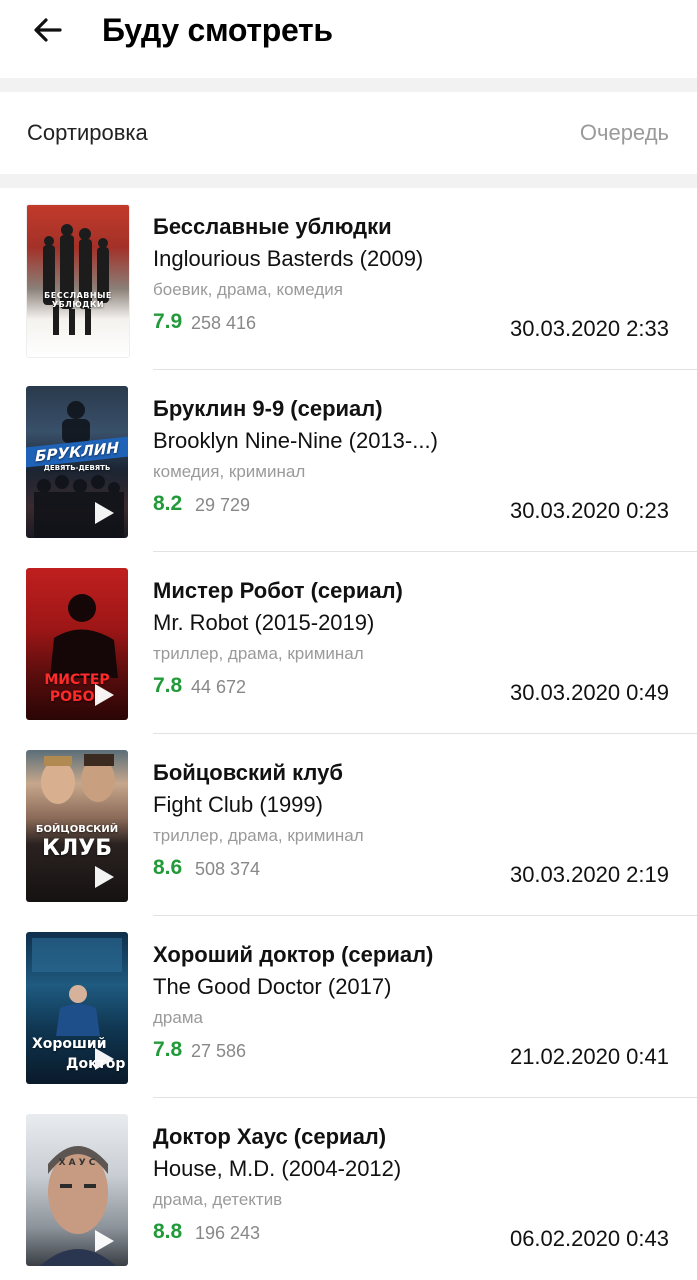 Image resolution: width=697 pixels, height=1280 pixels. What do you see at coordinates (168, 867) in the screenshot?
I see `movie-rating: 8.6` at bounding box center [168, 867].